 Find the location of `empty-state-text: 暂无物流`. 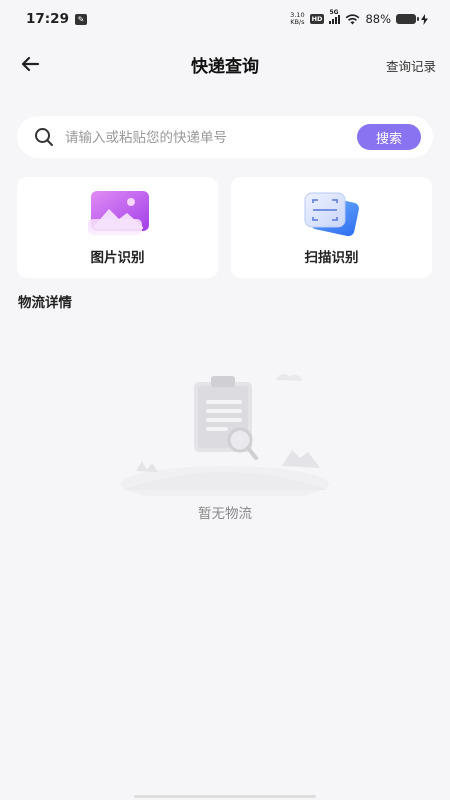

empty-state-text: 暂无物流 is located at coordinates (225, 514).